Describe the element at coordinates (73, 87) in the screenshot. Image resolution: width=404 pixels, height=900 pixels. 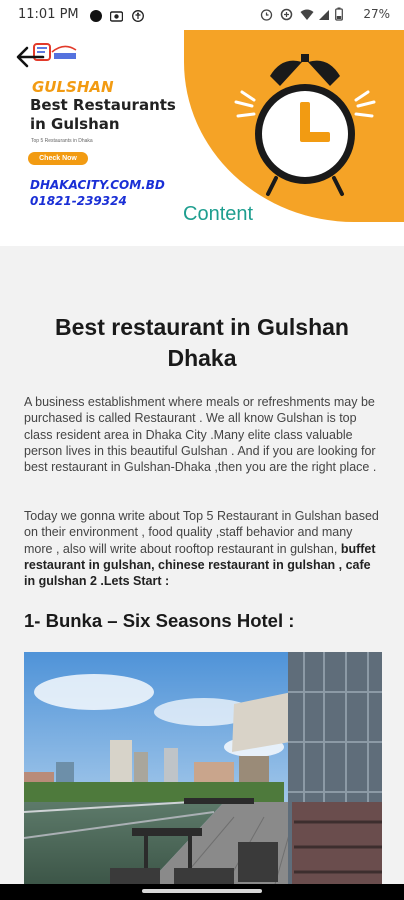
I see `banner-location: GULSHAN` at that location.